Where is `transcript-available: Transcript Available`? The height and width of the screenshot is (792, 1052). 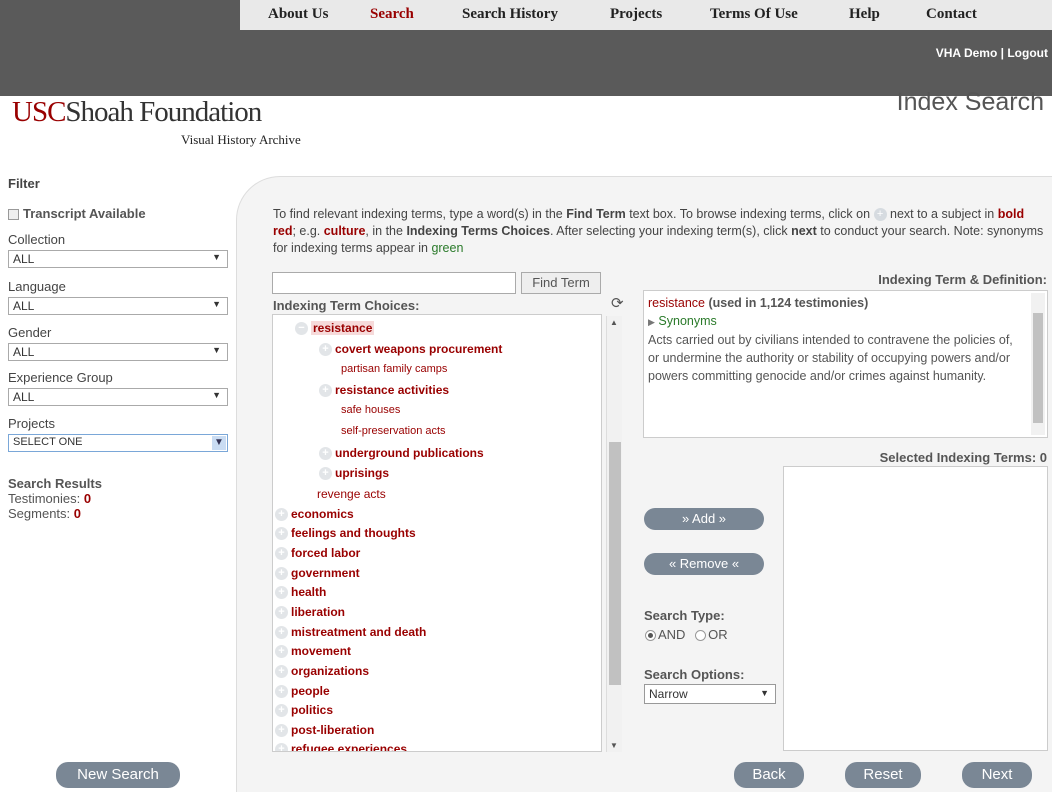
transcript-available: Transcript Available is located at coordinates (77, 213).